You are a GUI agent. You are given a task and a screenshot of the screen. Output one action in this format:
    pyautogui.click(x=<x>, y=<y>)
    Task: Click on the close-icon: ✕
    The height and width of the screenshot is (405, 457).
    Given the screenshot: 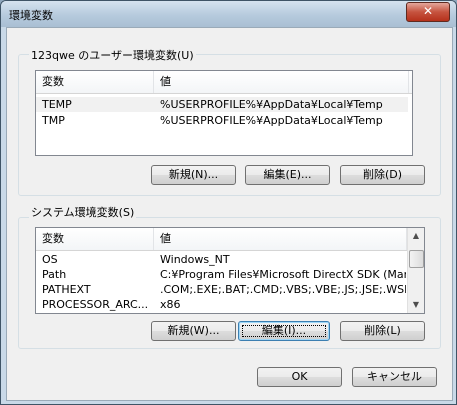 What is the action you would take?
    pyautogui.click(x=428, y=11)
    